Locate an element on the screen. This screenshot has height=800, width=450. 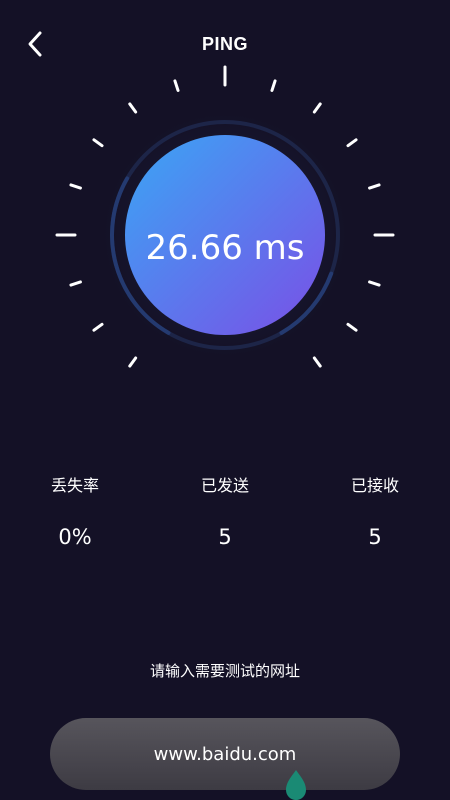
url-prompt: 请输入需要测试的网址 is located at coordinates (224, 671).